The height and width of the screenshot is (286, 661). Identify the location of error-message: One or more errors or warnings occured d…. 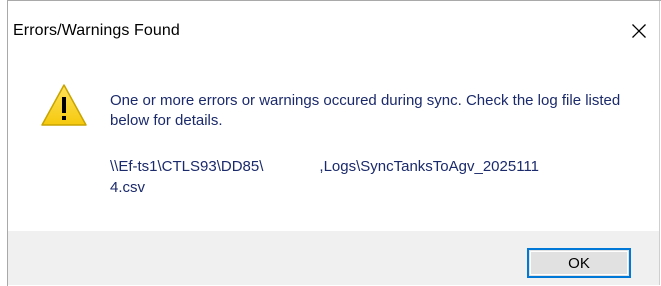
(365, 110).